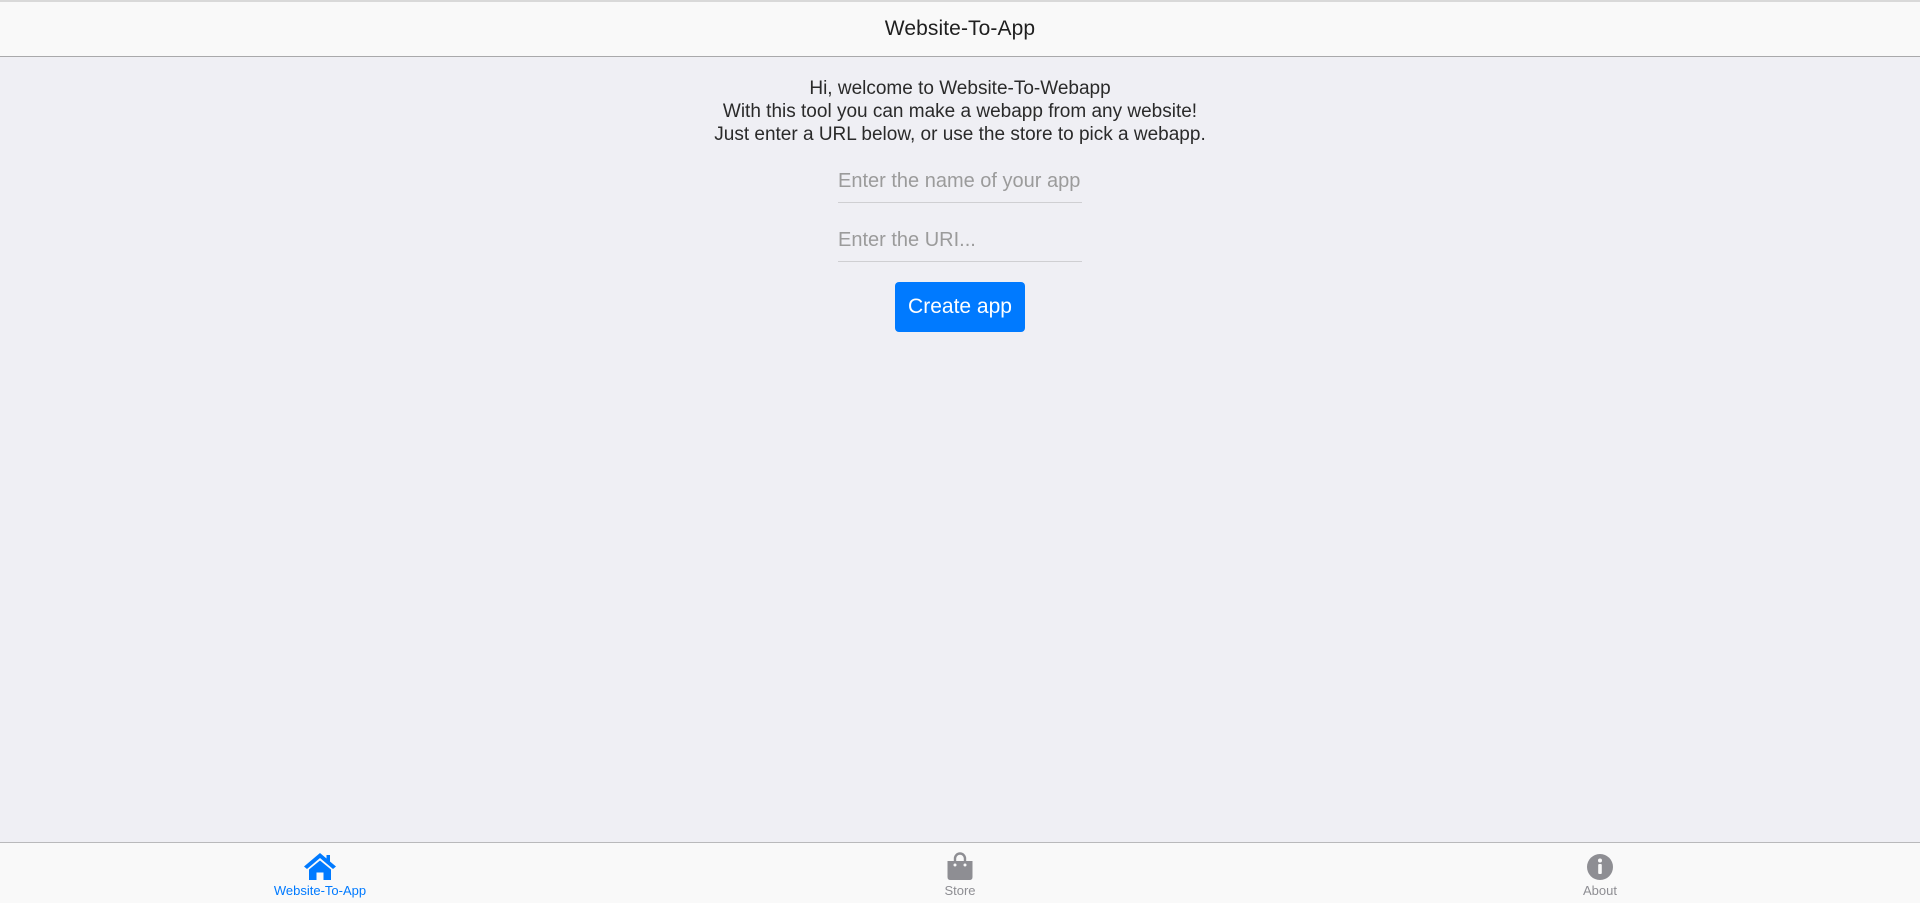  I want to click on uri-input, so click(960, 240).